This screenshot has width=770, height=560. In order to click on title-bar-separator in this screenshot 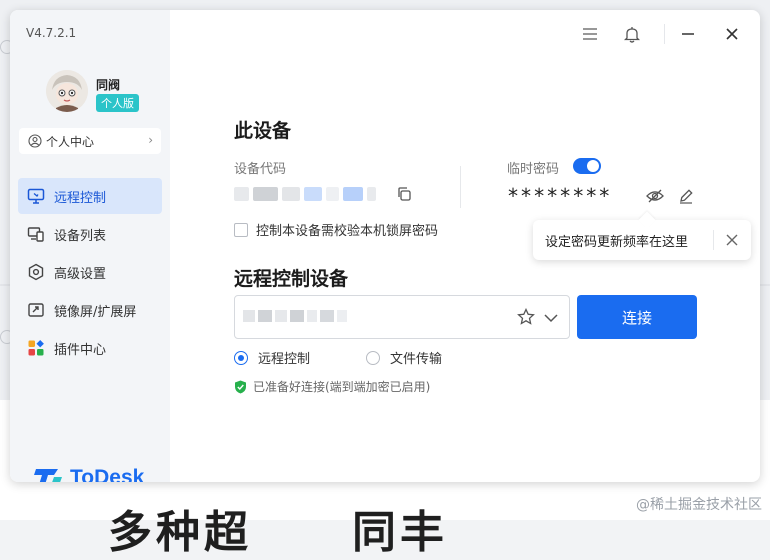, I will do `click(664, 34)`.